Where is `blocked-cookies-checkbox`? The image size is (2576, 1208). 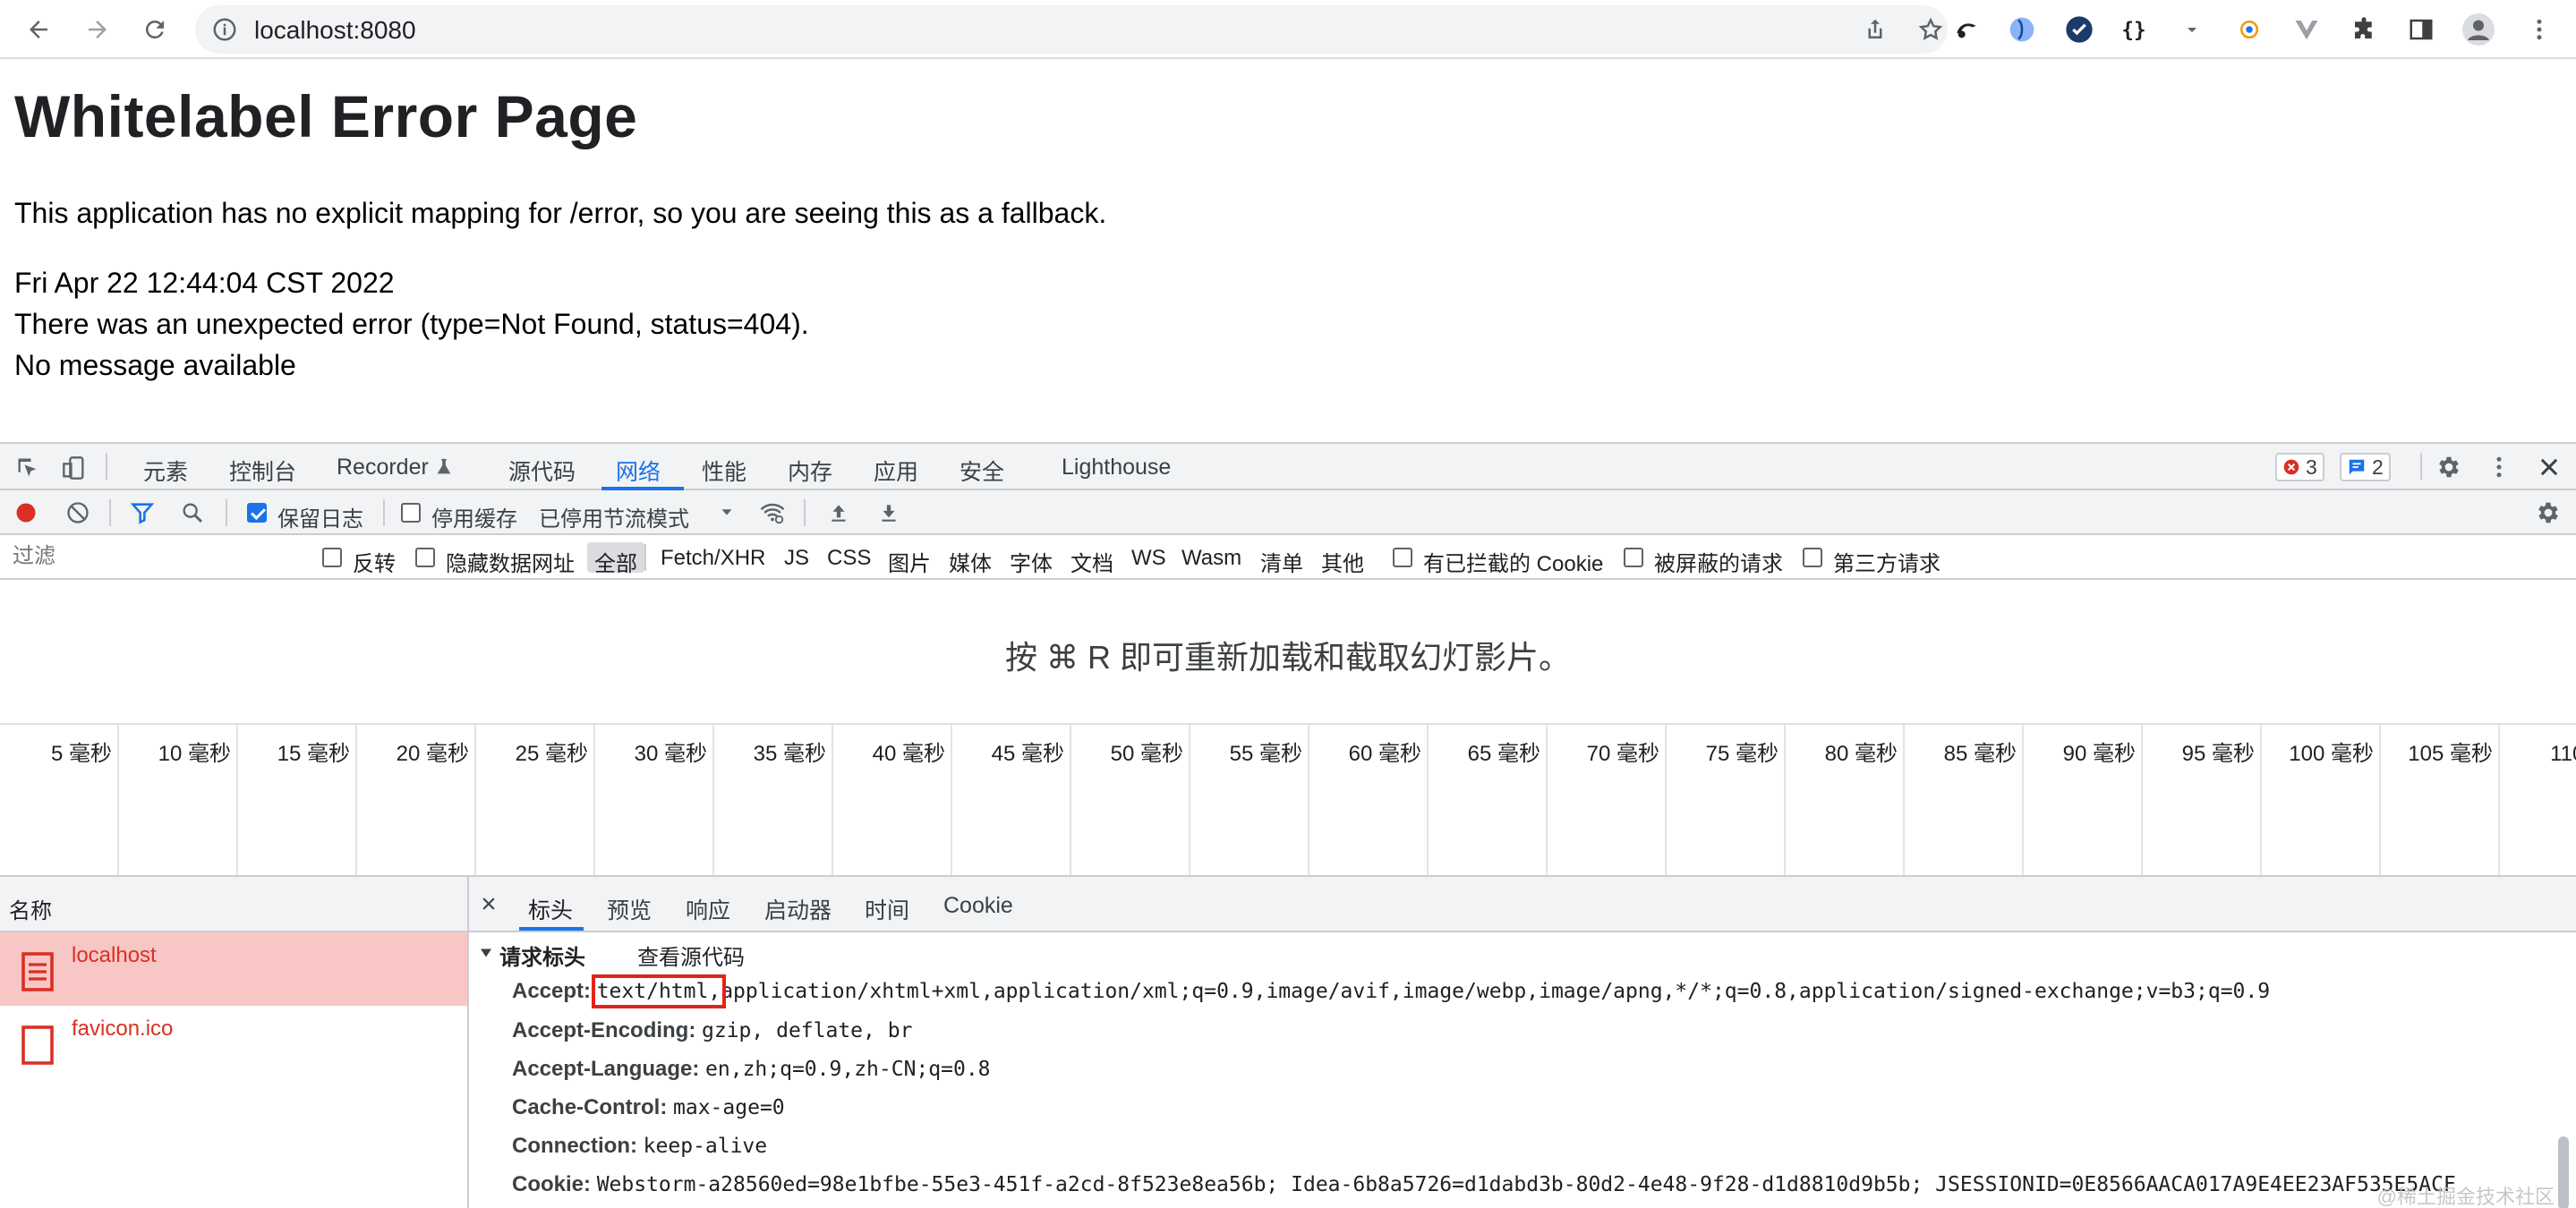 blocked-cookies-checkbox is located at coordinates (1402, 557).